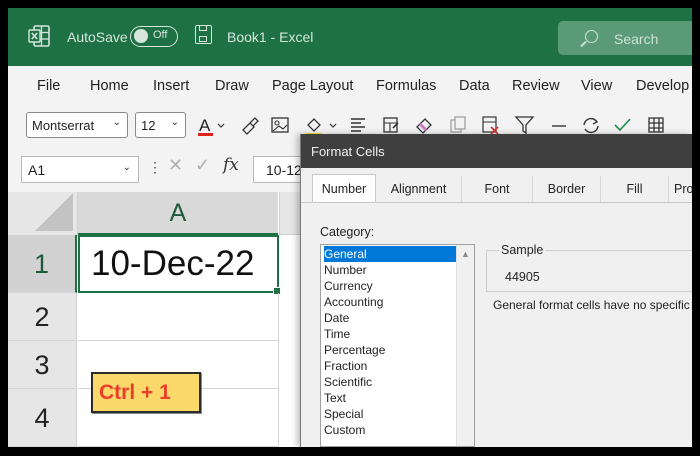 The height and width of the screenshot is (456, 700). What do you see at coordinates (178, 213) in the screenshot?
I see `column-header-a: A` at bounding box center [178, 213].